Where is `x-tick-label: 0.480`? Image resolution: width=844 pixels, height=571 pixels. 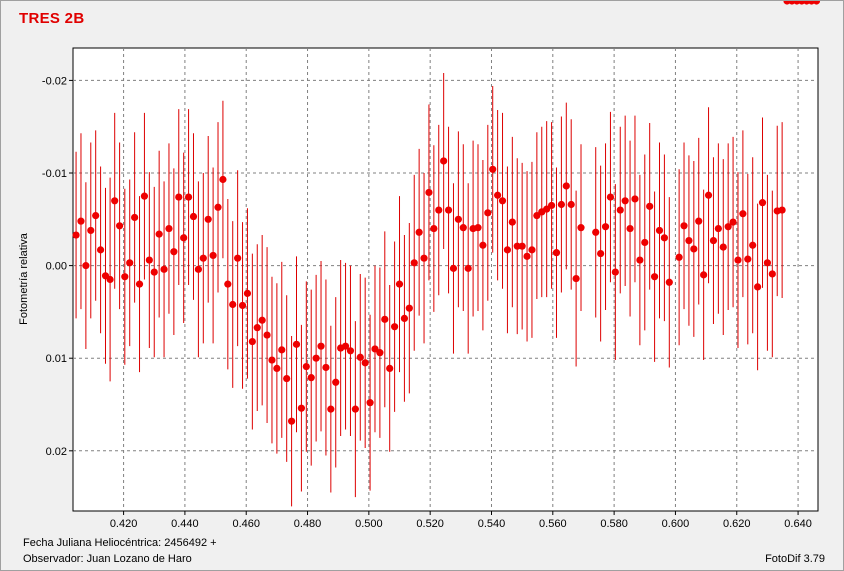 x-tick-label: 0.480 is located at coordinates (308, 524).